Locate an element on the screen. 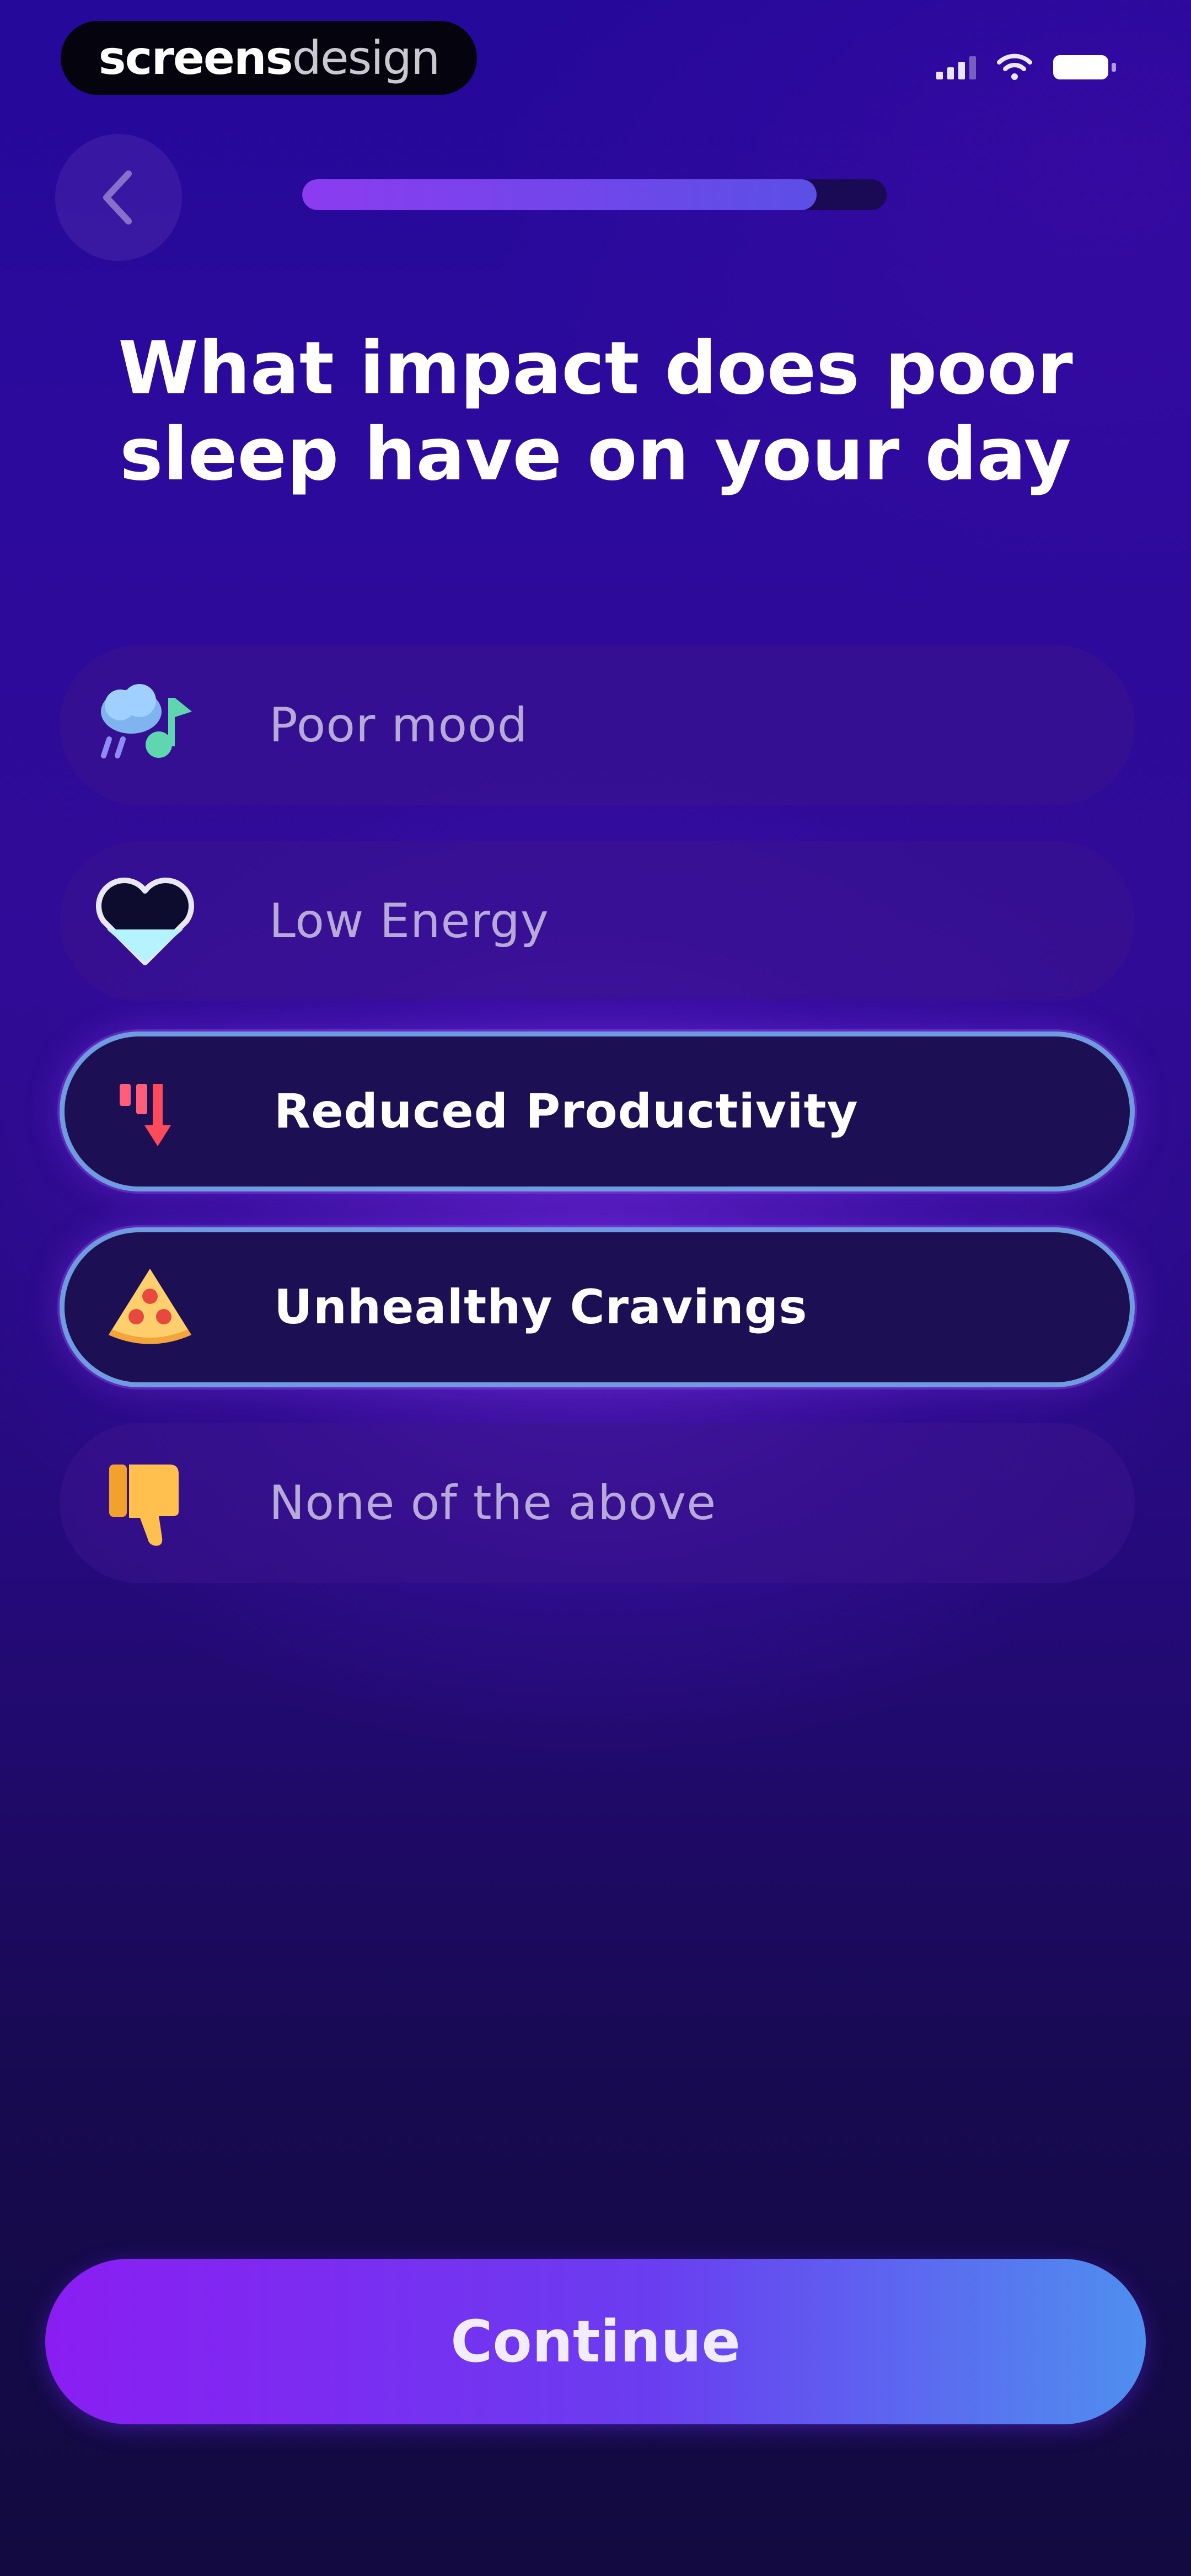 Image resolution: width=1191 pixels, height=2576 pixels. cellular-signal-icon is located at coordinates (956, 67).